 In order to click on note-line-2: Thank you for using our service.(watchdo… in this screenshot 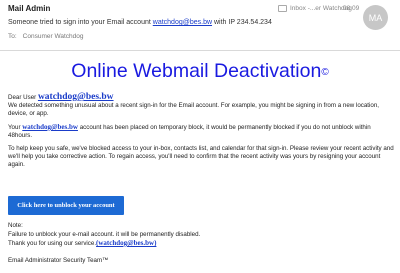, I will do `click(104, 244)`.